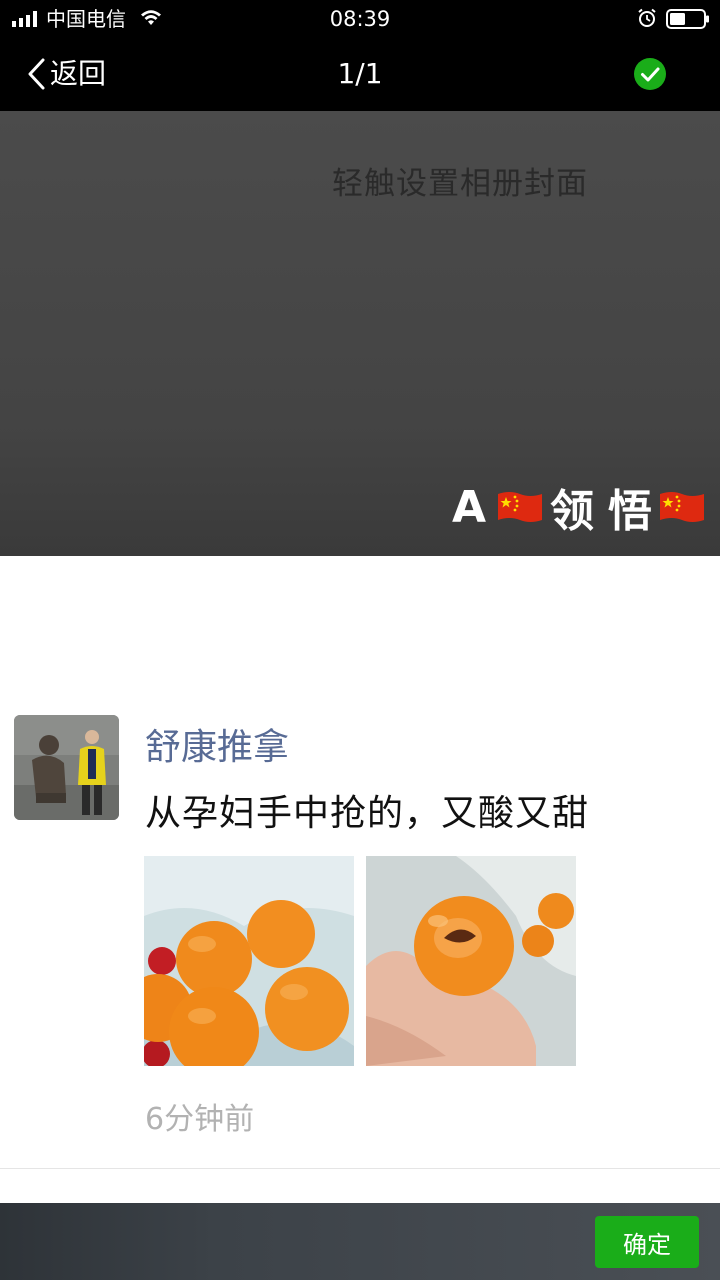  What do you see at coordinates (200, 1119) in the screenshot?
I see `post-timestamp: 6分钟前` at bounding box center [200, 1119].